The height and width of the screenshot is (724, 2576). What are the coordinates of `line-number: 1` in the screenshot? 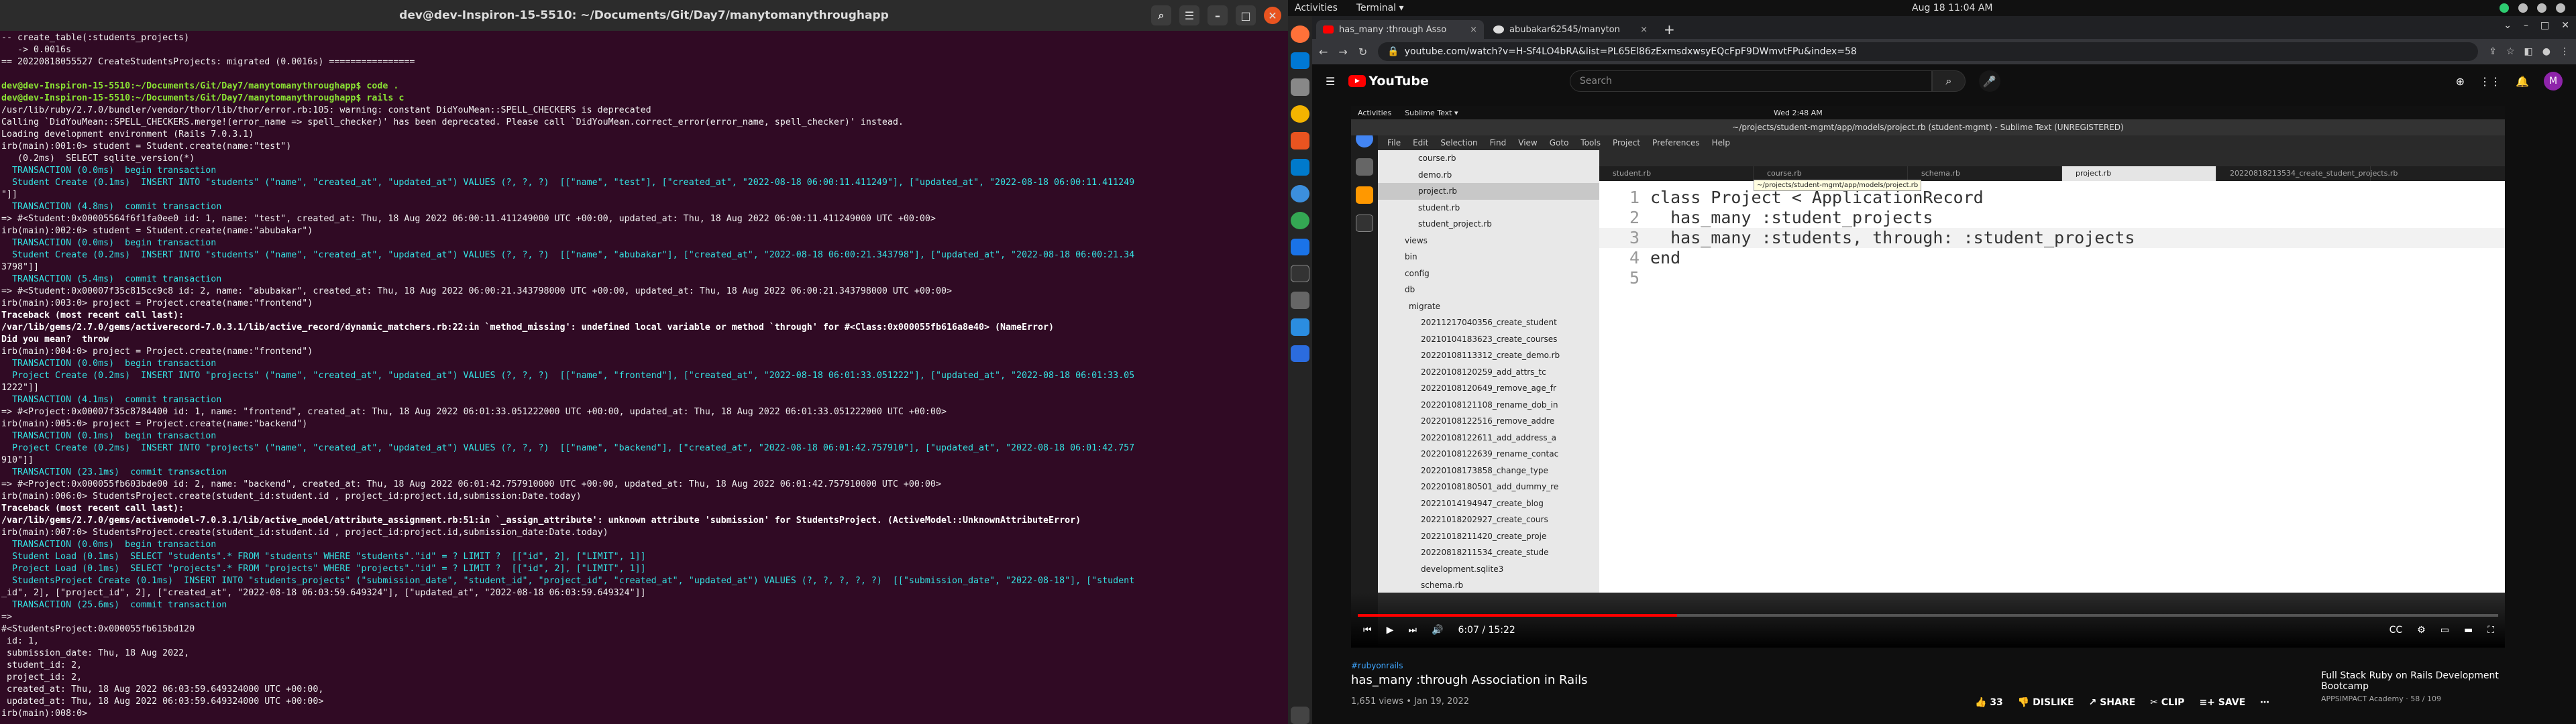 It's located at (1634, 198).